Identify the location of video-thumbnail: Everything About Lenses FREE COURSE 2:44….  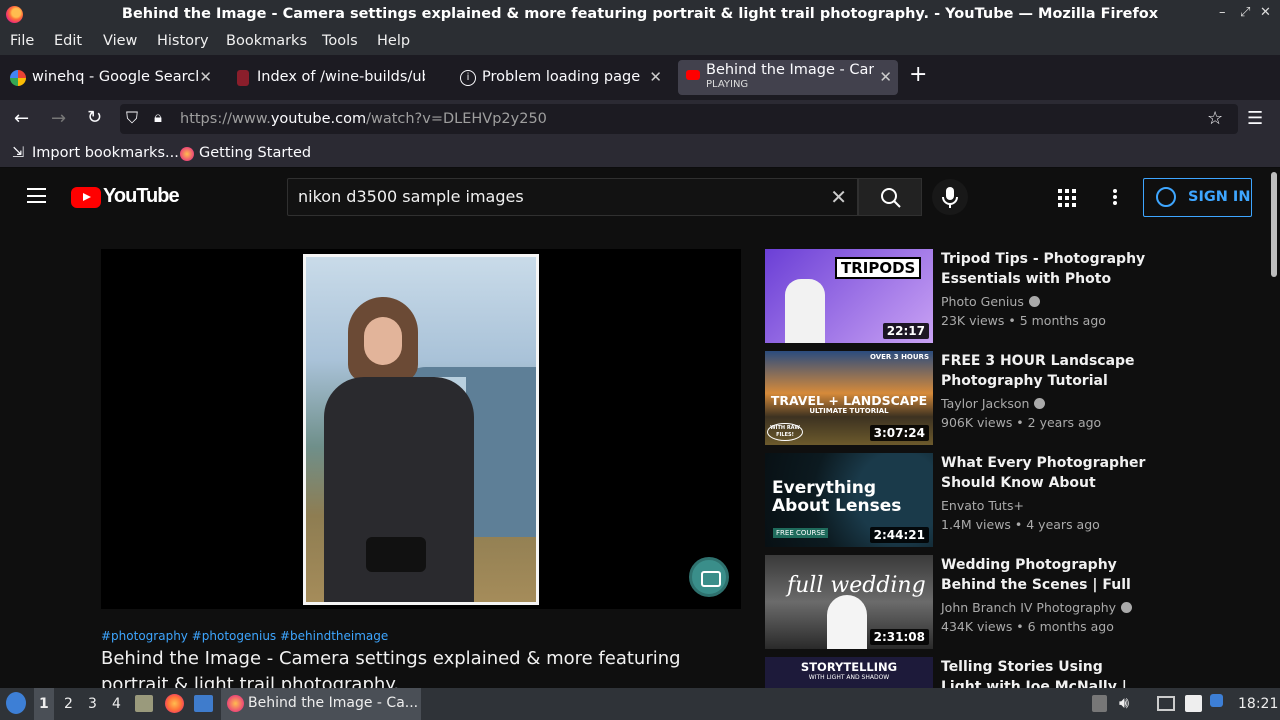
(849, 500).